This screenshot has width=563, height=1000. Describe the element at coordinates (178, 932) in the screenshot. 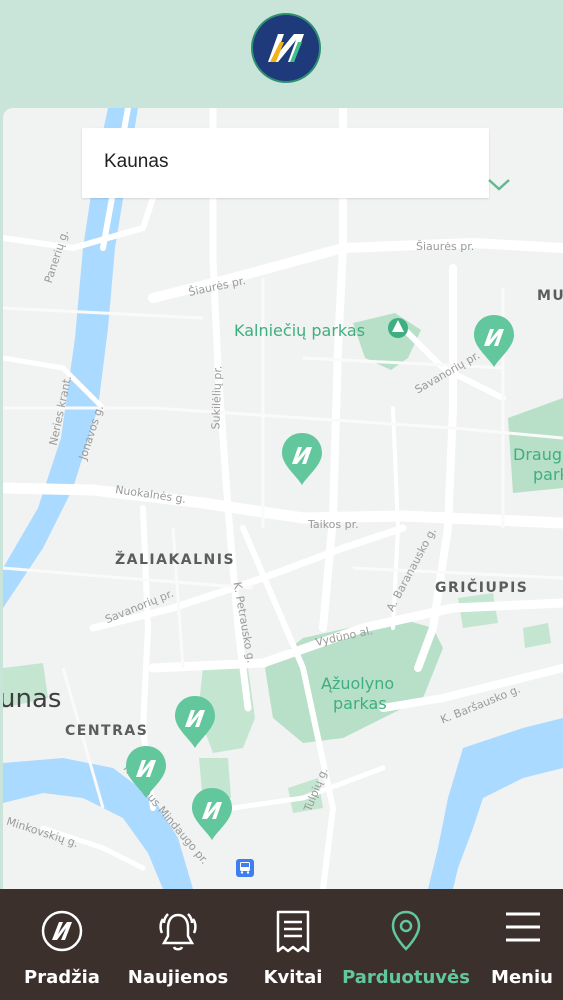

I see `bell-icon` at that location.